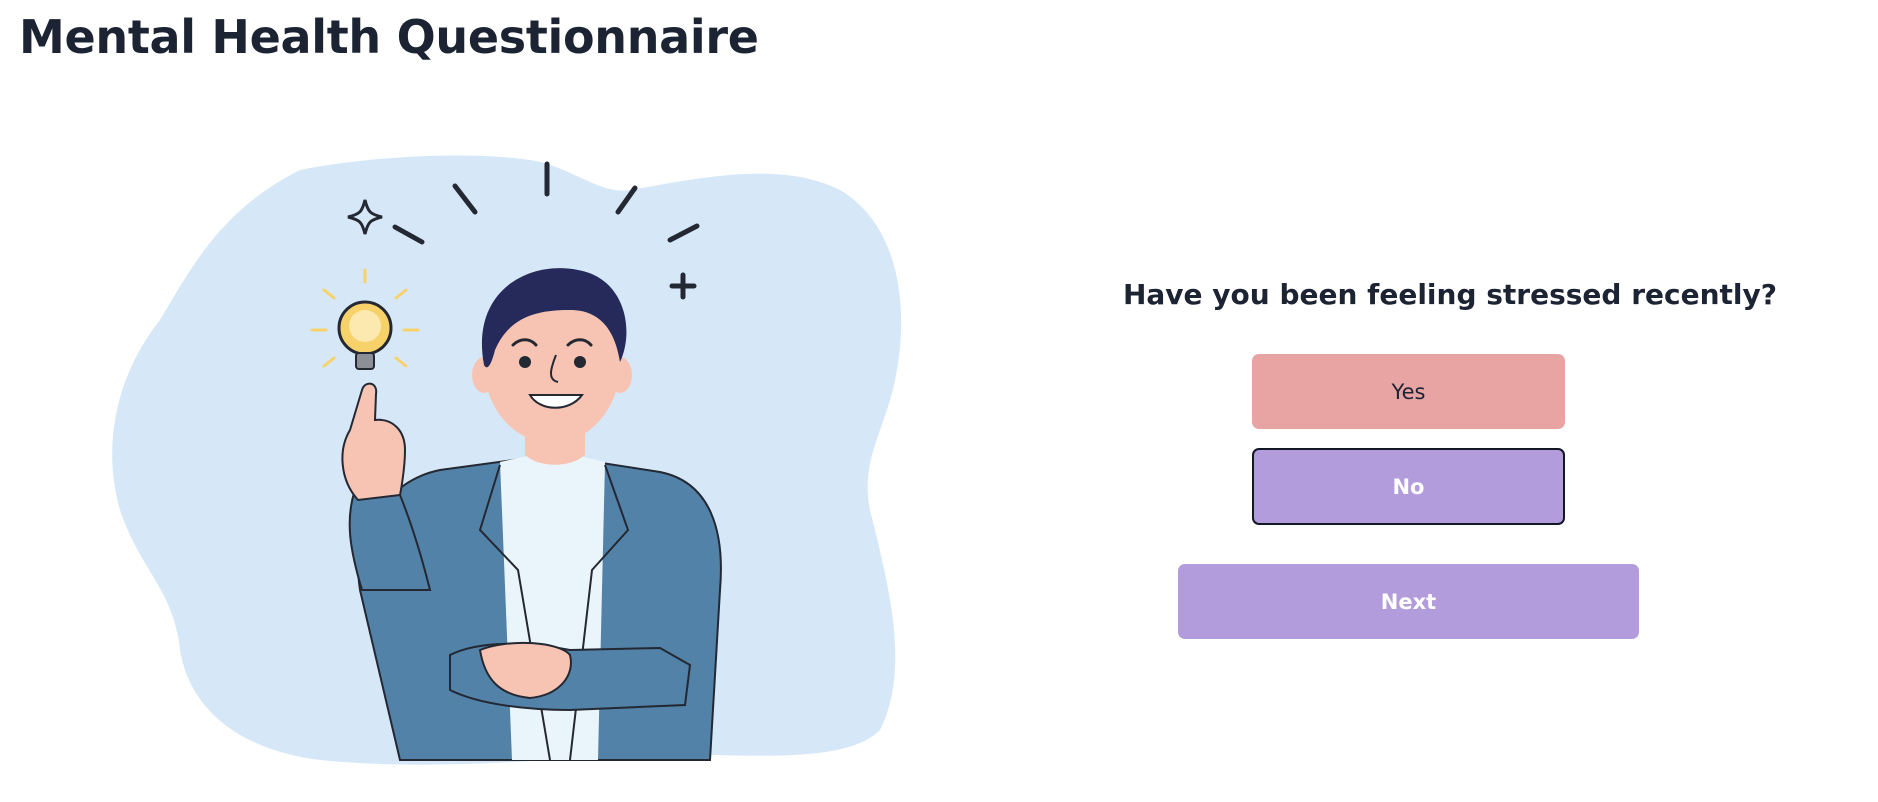 The width and height of the screenshot is (1878, 802). Describe the element at coordinates (1408, 391) in the screenshot. I see `yes-button: Yes` at that location.